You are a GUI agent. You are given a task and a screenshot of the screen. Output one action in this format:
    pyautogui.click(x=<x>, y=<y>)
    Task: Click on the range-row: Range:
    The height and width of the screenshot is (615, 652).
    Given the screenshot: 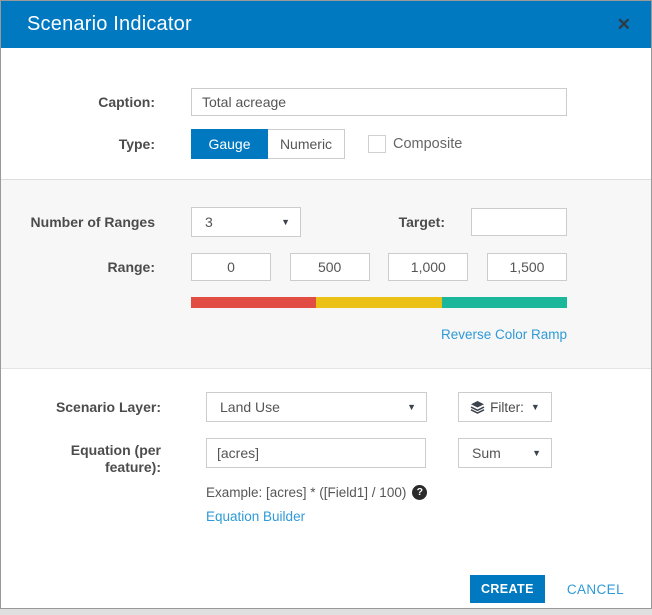 What is the action you would take?
    pyautogui.click(x=326, y=267)
    